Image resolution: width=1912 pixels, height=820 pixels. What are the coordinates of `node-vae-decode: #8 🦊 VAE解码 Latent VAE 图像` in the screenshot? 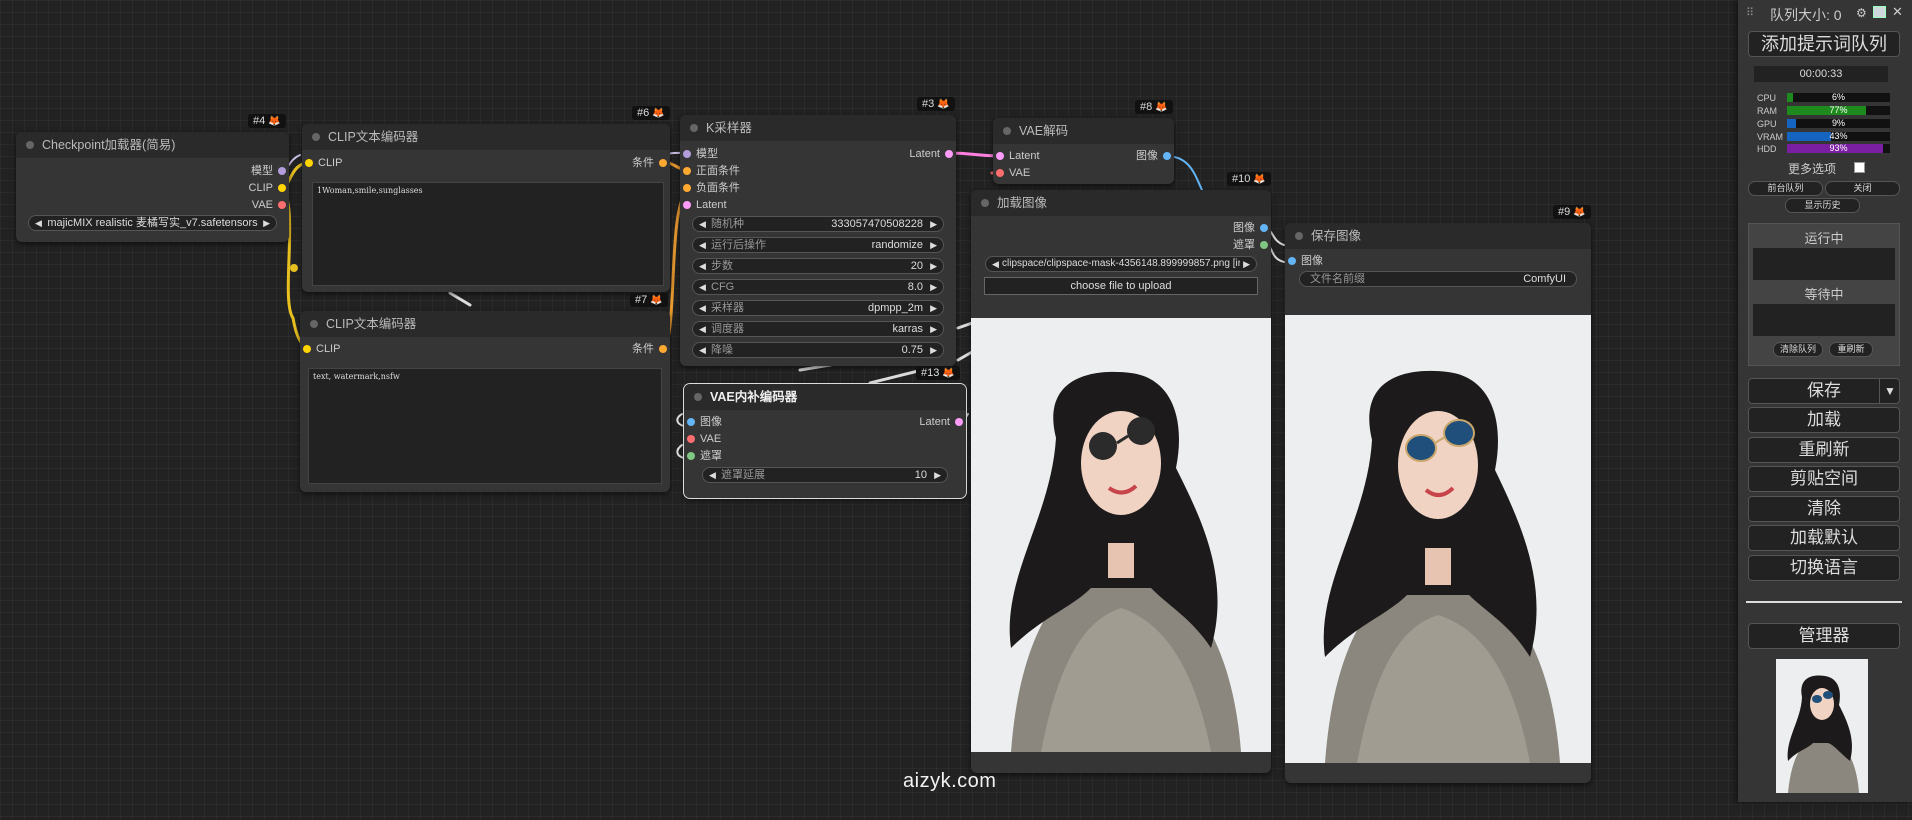 It's located at (1083, 142).